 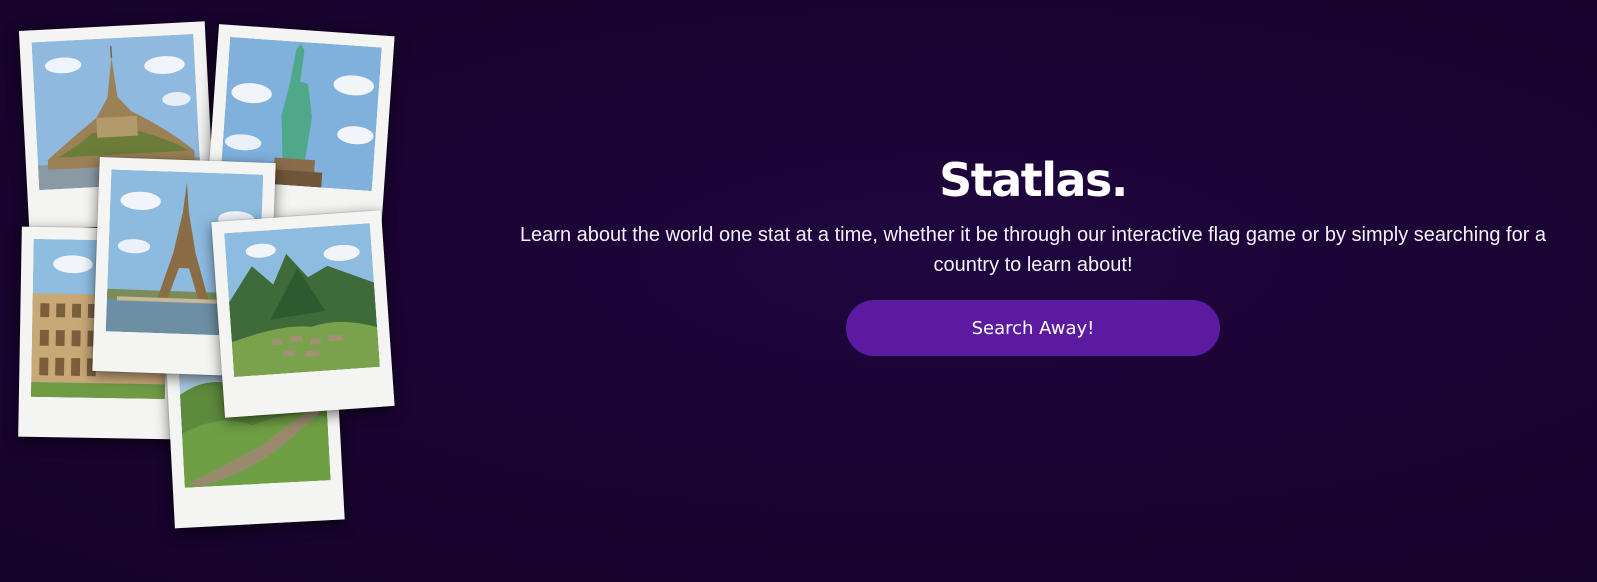 I want to click on search-away-button: Search Away!, so click(x=1033, y=328).